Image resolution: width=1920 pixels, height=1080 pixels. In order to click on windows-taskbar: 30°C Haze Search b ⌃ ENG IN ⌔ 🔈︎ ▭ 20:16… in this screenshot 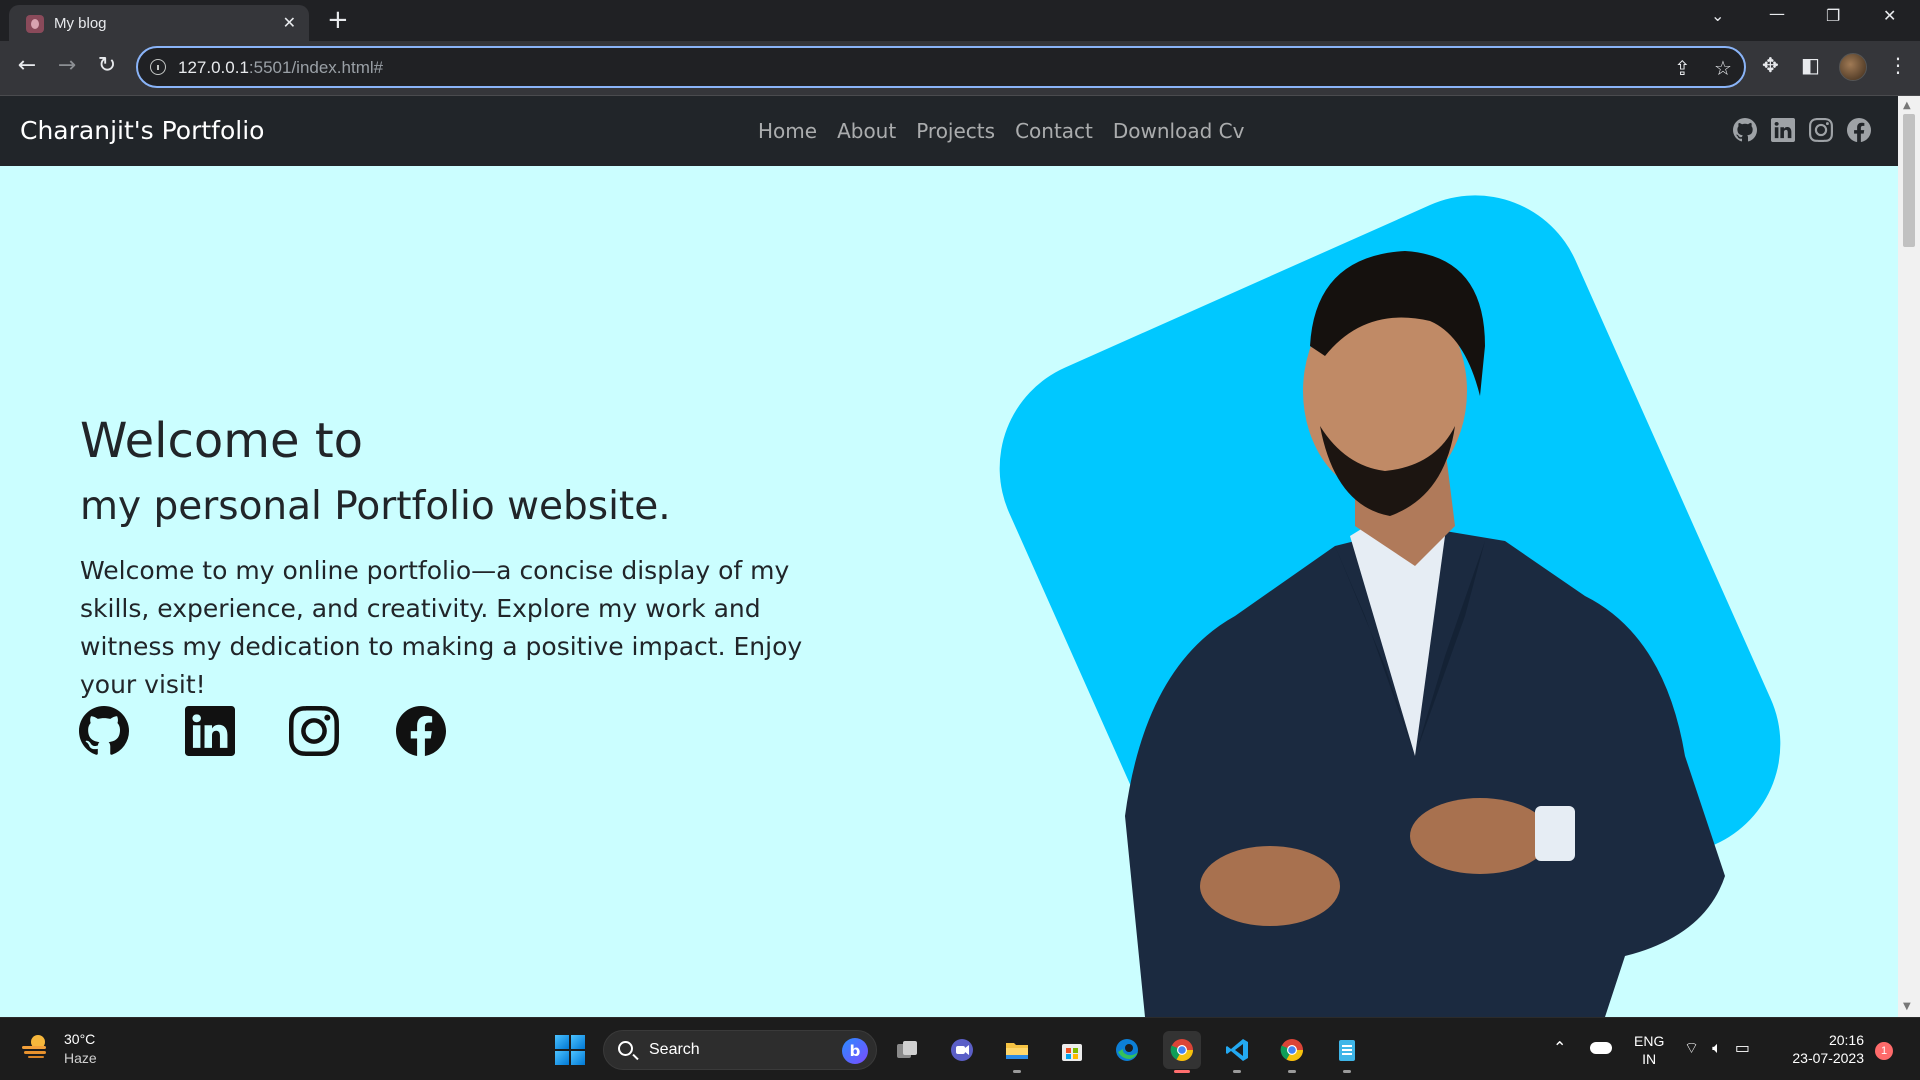, I will do `click(960, 1048)`.